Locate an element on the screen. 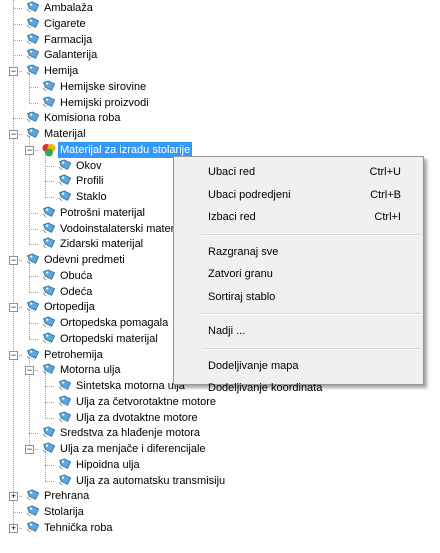 The height and width of the screenshot is (553, 440). tree-node-label: Sredstva za hlađenje motora is located at coordinates (130, 433).